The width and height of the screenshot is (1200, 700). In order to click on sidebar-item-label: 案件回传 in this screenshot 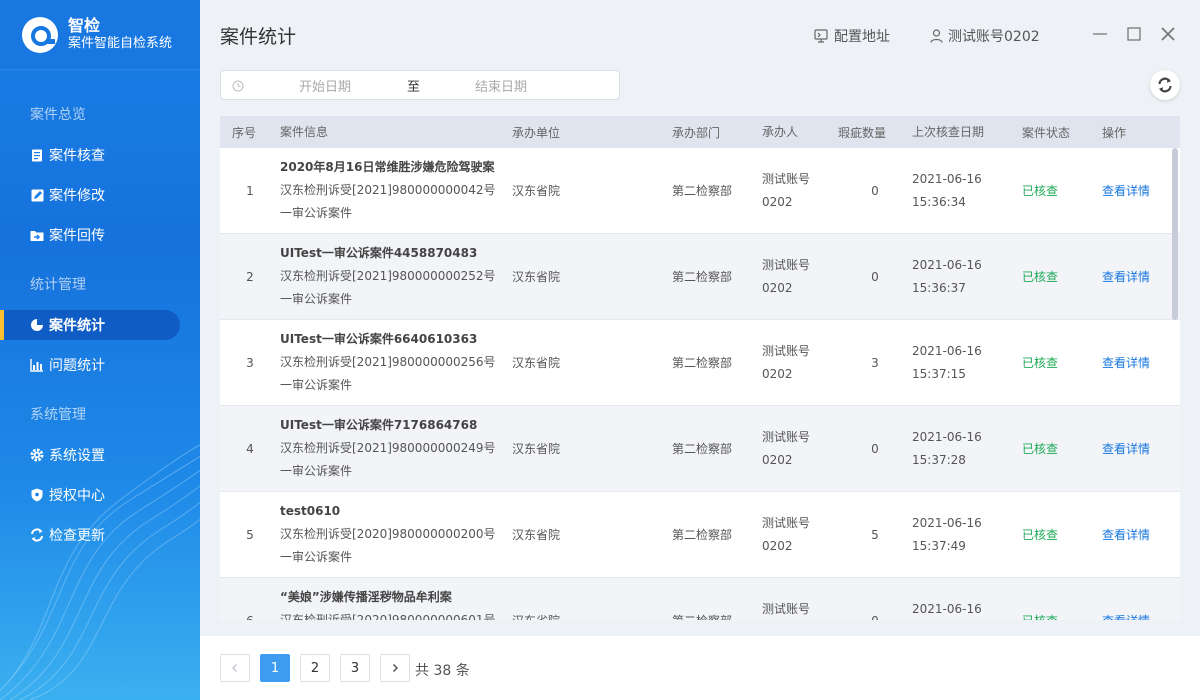, I will do `click(77, 236)`.